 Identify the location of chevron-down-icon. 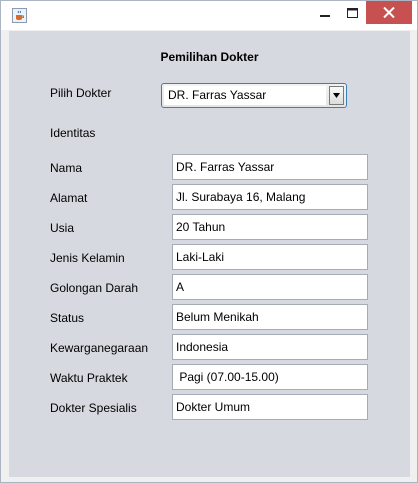
(336, 95).